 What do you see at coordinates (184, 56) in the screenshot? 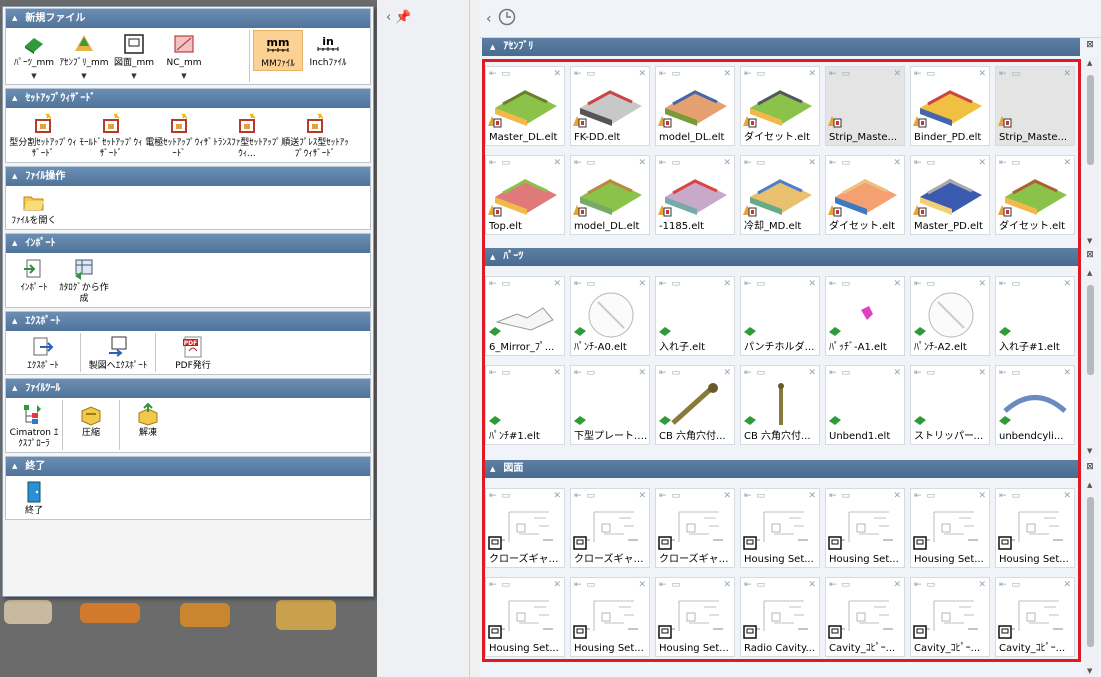
I see `tool-button: NC_mm ▼` at bounding box center [184, 56].